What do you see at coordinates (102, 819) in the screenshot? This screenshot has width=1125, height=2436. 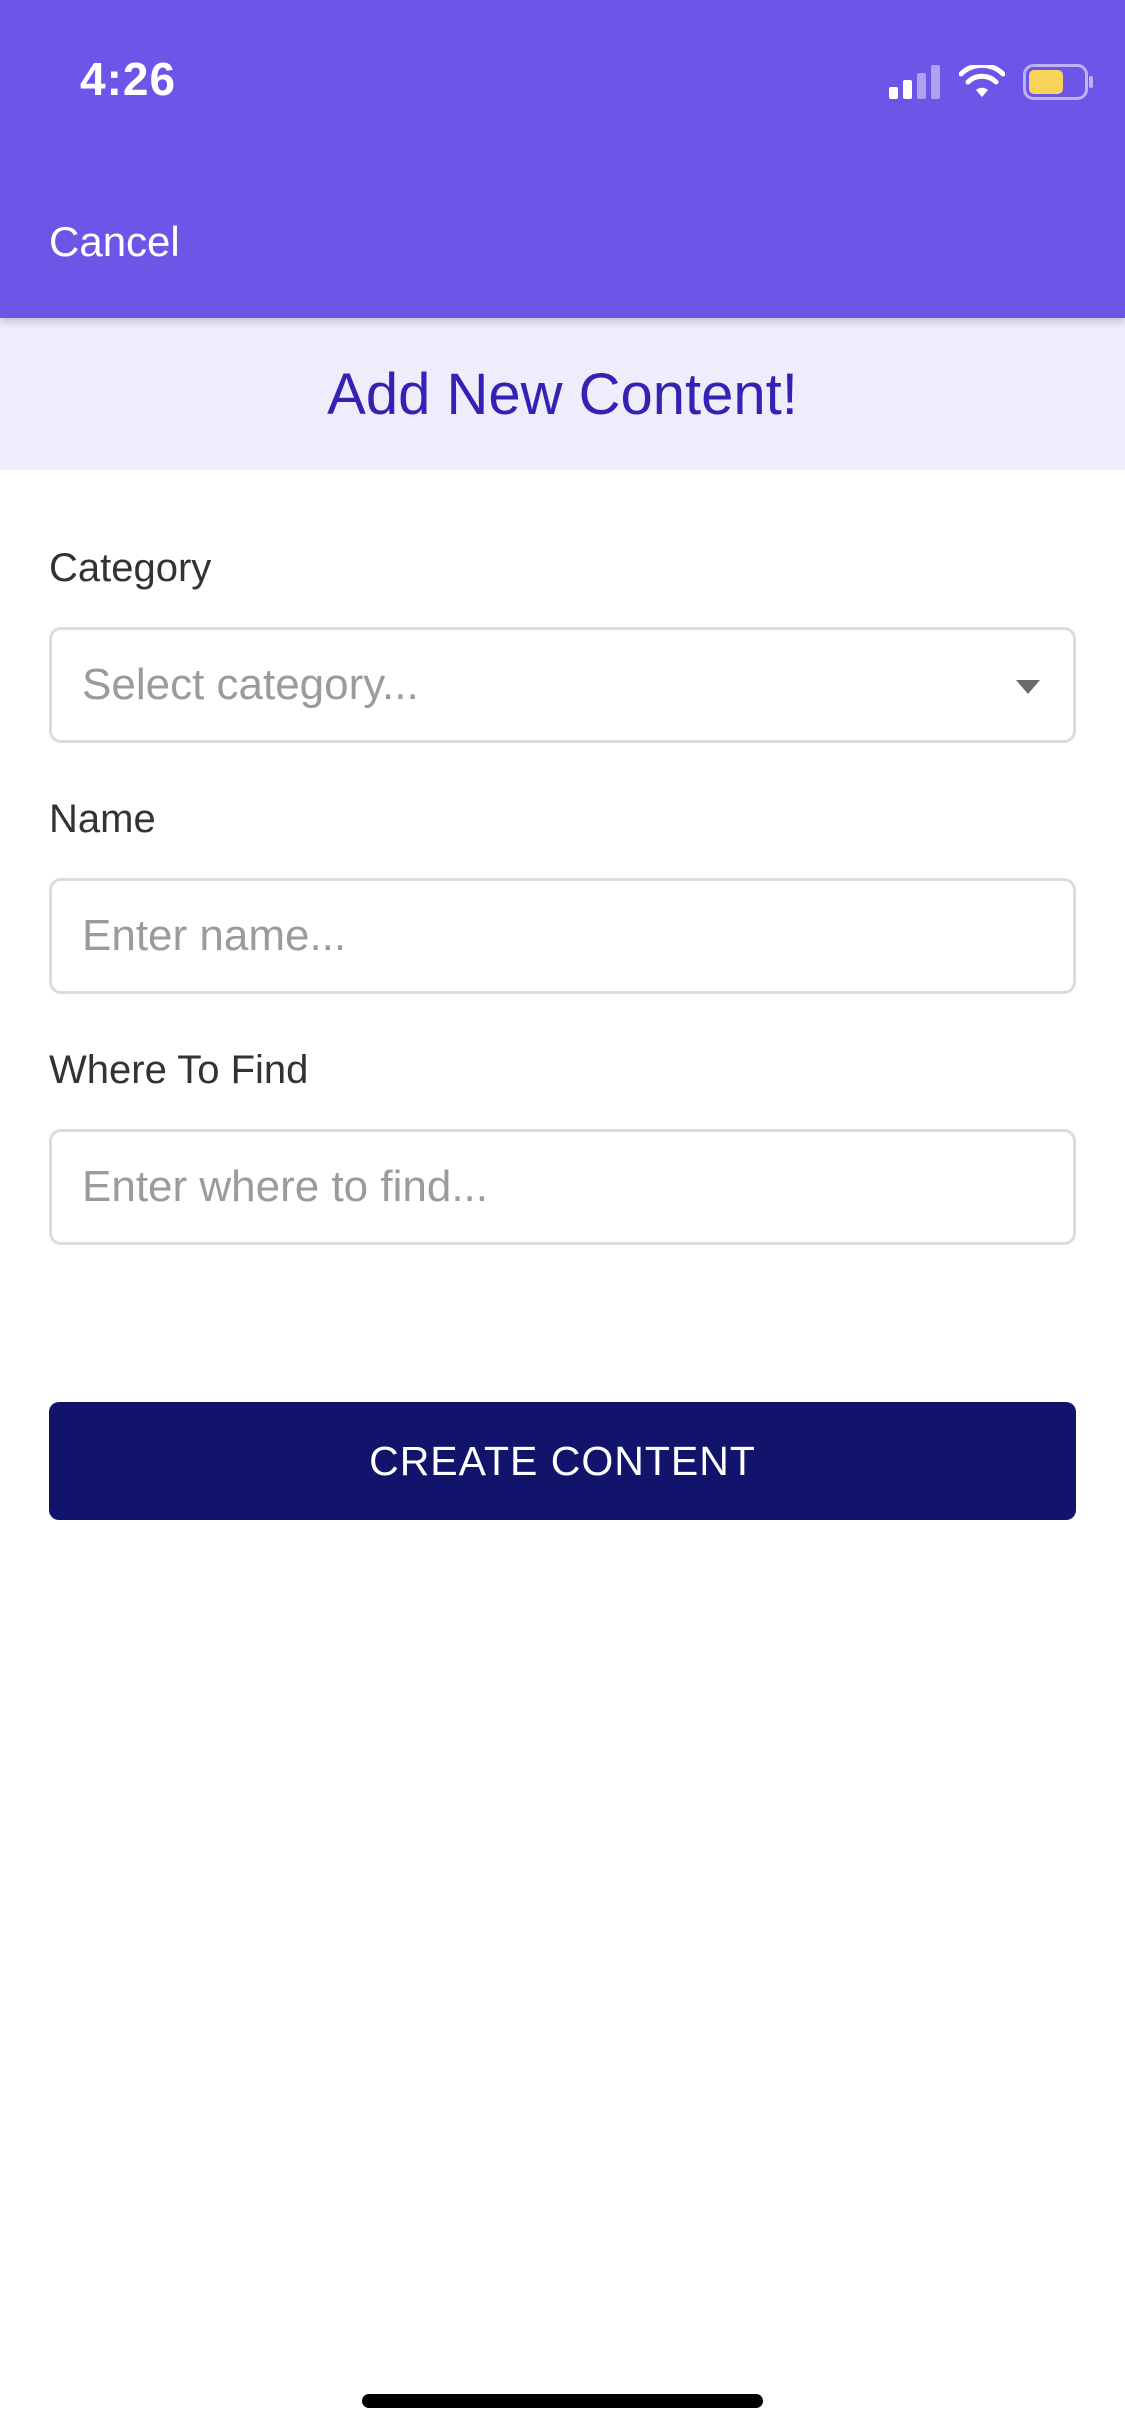 I see `name-label: Name` at bounding box center [102, 819].